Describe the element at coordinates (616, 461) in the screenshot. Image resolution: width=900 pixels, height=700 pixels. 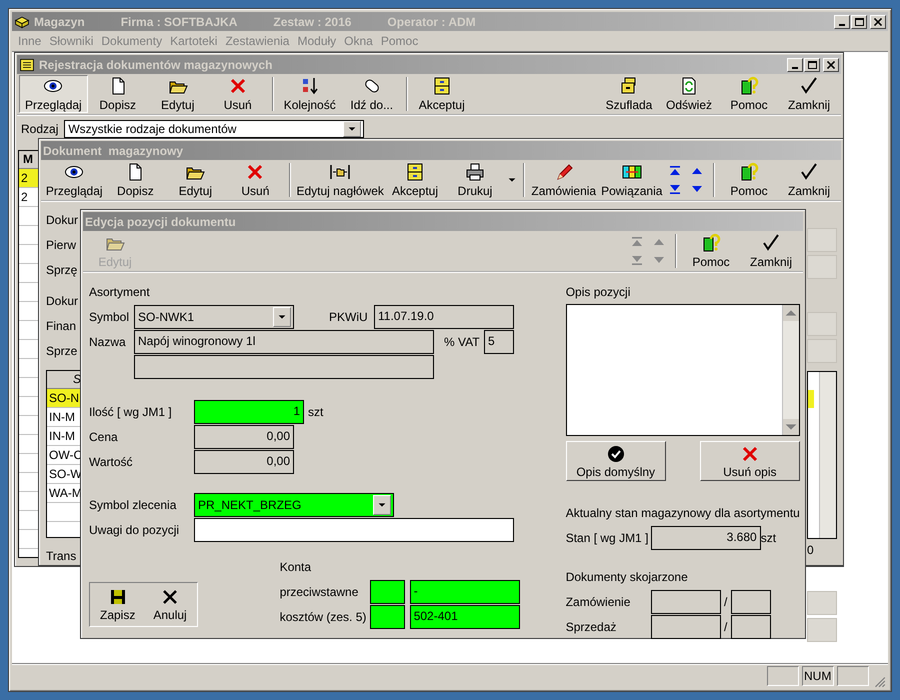
I see `action-button: Opis domyślny` at that location.